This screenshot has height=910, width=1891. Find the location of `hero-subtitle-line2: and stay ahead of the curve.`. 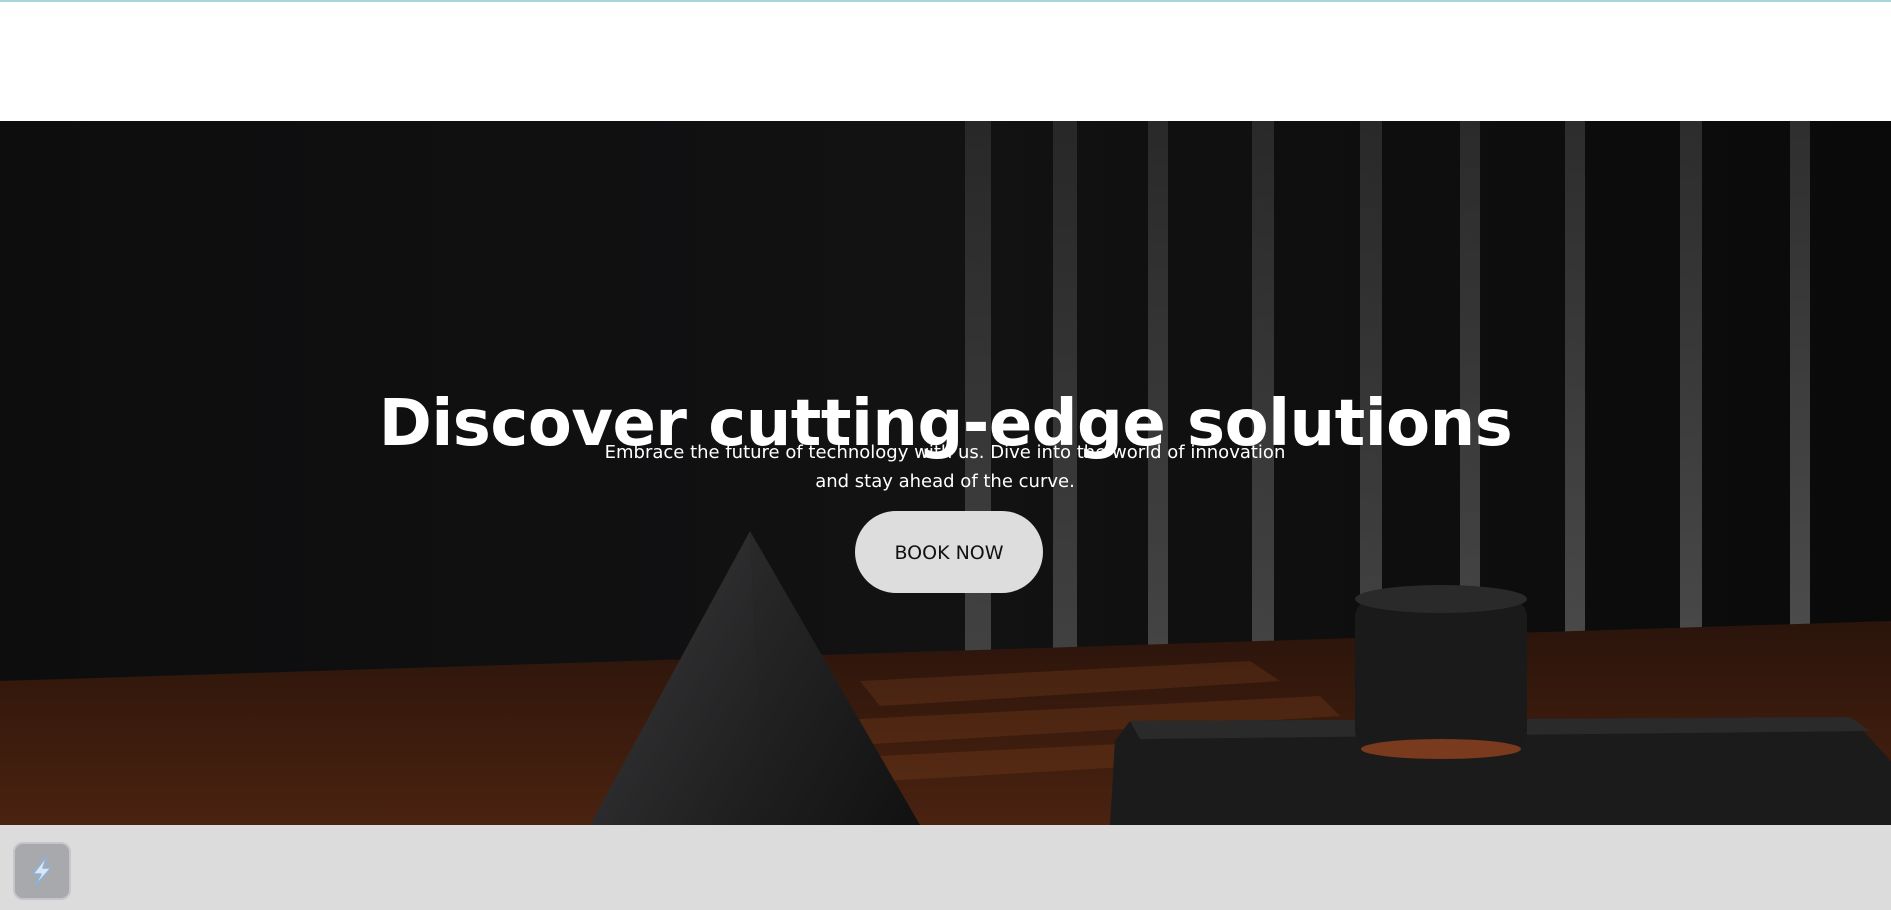

hero-subtitle-line2: and stay ahead of the curve. is located at coordinates (945, 481).